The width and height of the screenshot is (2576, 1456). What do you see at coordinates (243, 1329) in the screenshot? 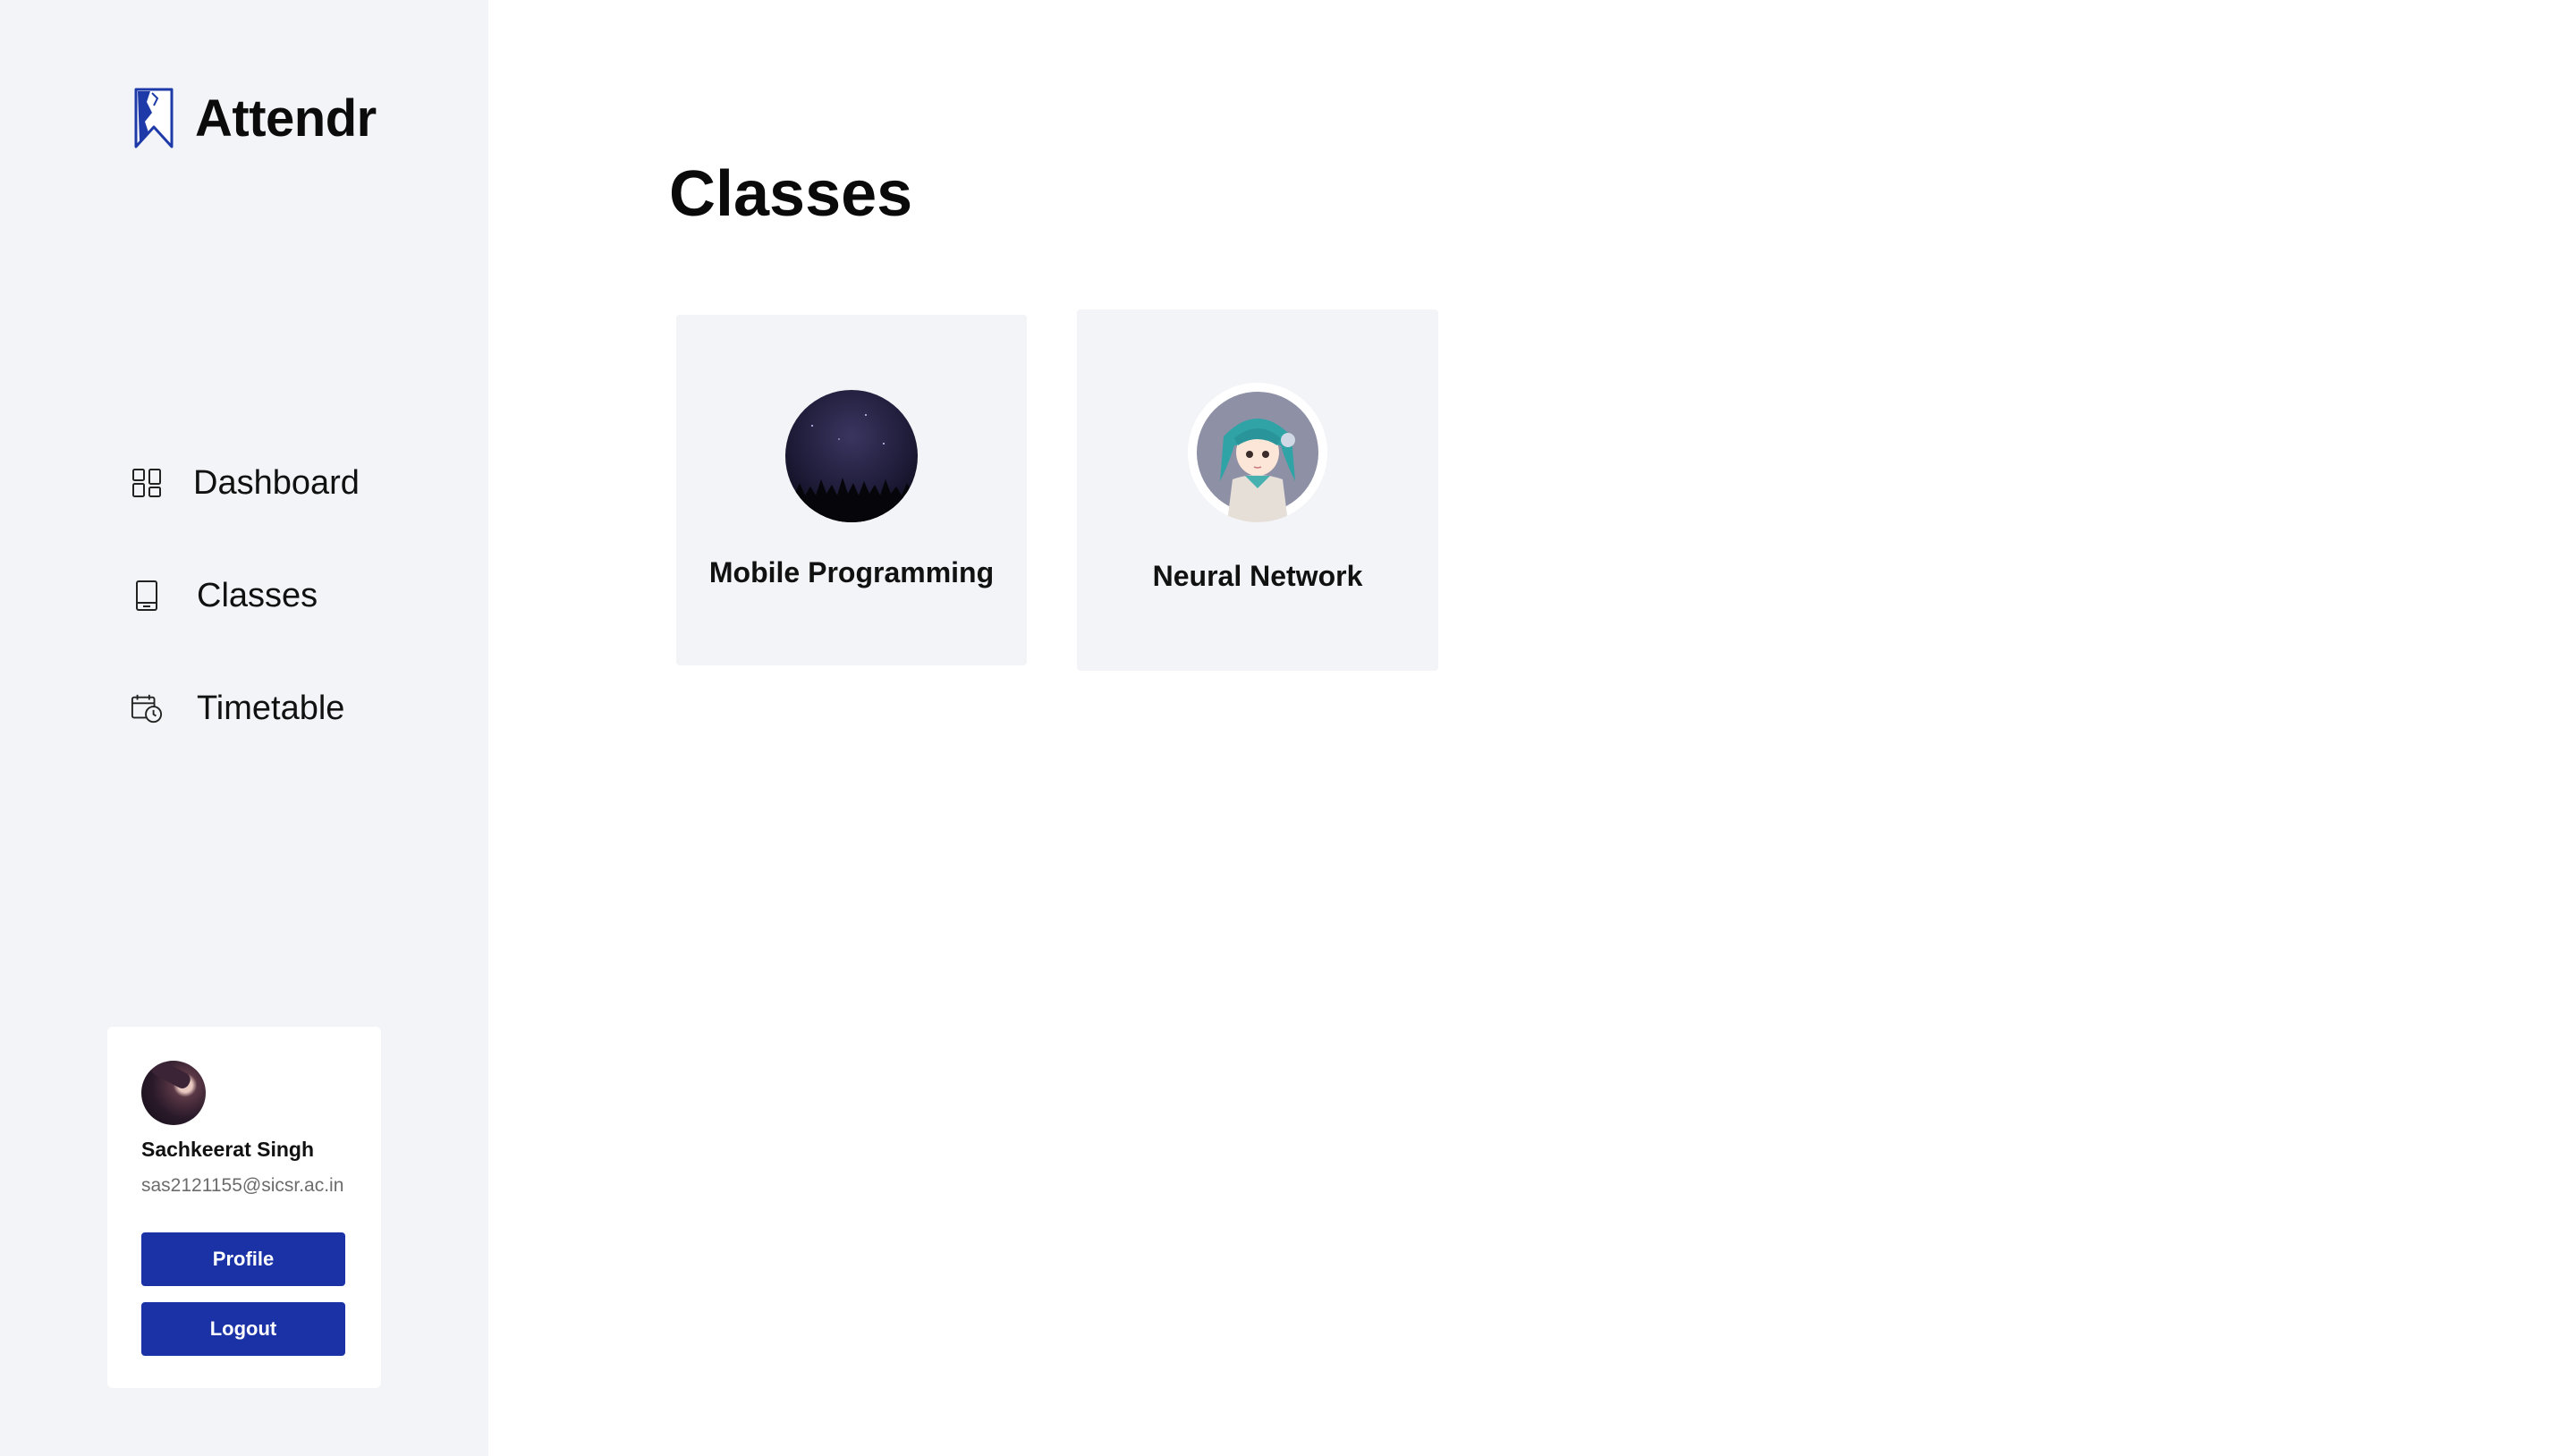
I see `logout-button: Logout` at bounding box center [243, 1329].